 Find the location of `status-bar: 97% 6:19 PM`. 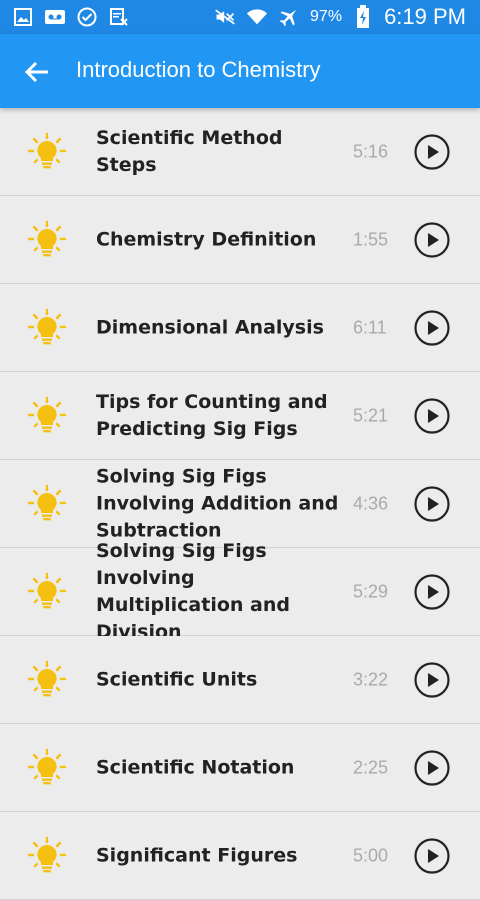

status-bar: 97% 6:19 PM is located at coordinates (240, 17).